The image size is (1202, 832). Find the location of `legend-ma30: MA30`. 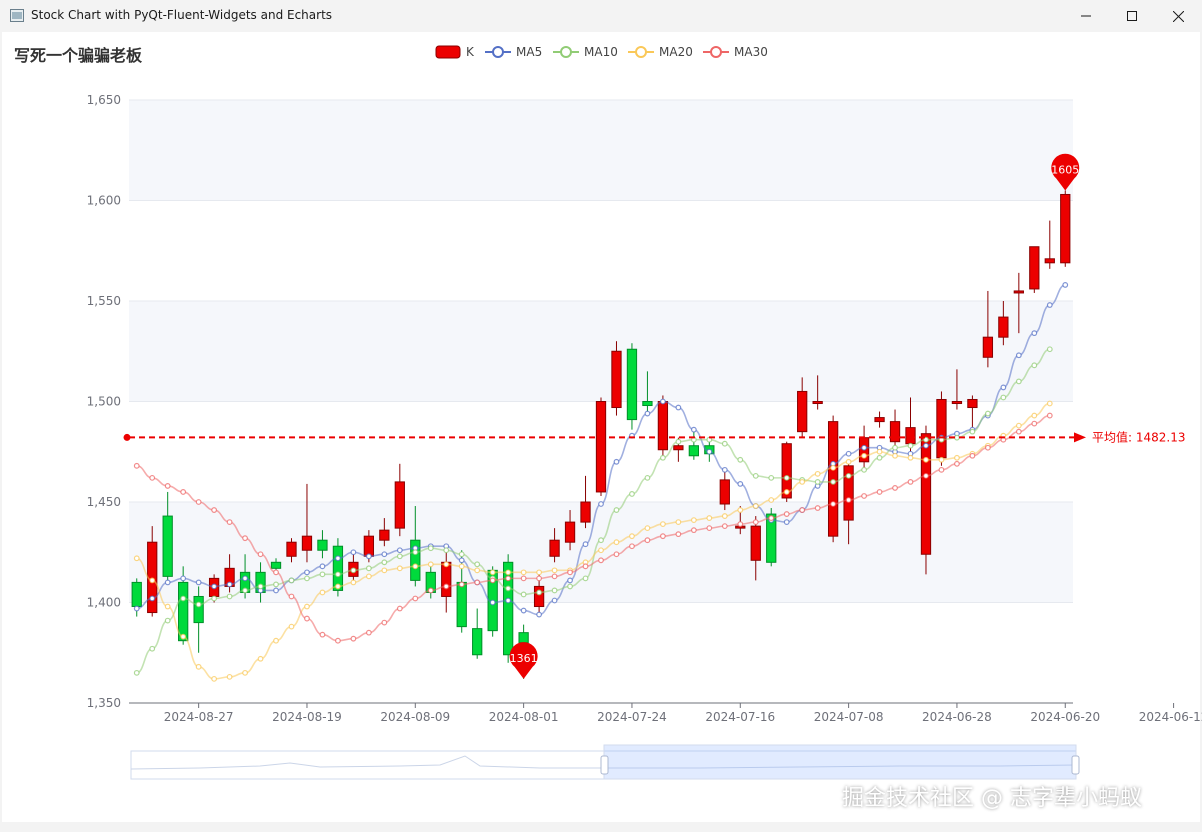

legend-ma30: MA30 is located at coordinates (735, 52).